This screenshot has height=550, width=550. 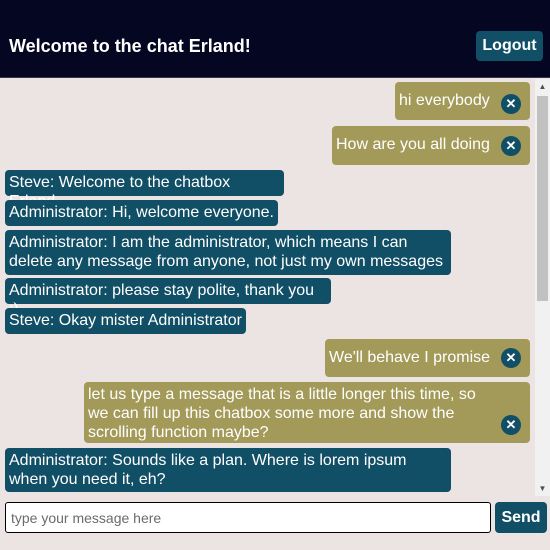 What do you see at coordinates (144, 190) in the screenshot?
I see `message-other: Steve: Welcome to the chatbox Erland` at bounding box center [144, 190].